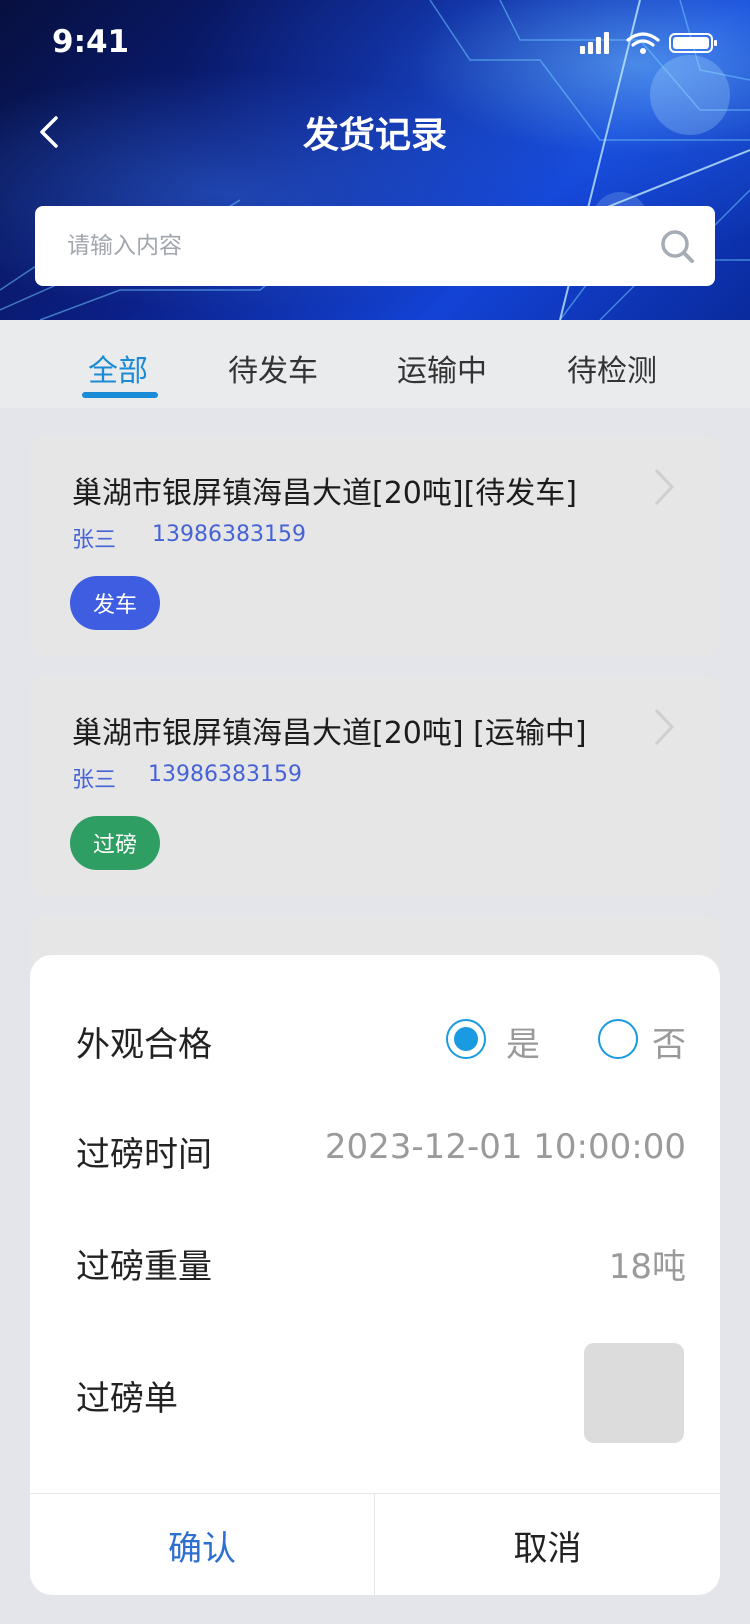  I want to click on tab-all: 全部, so click(118, 368).